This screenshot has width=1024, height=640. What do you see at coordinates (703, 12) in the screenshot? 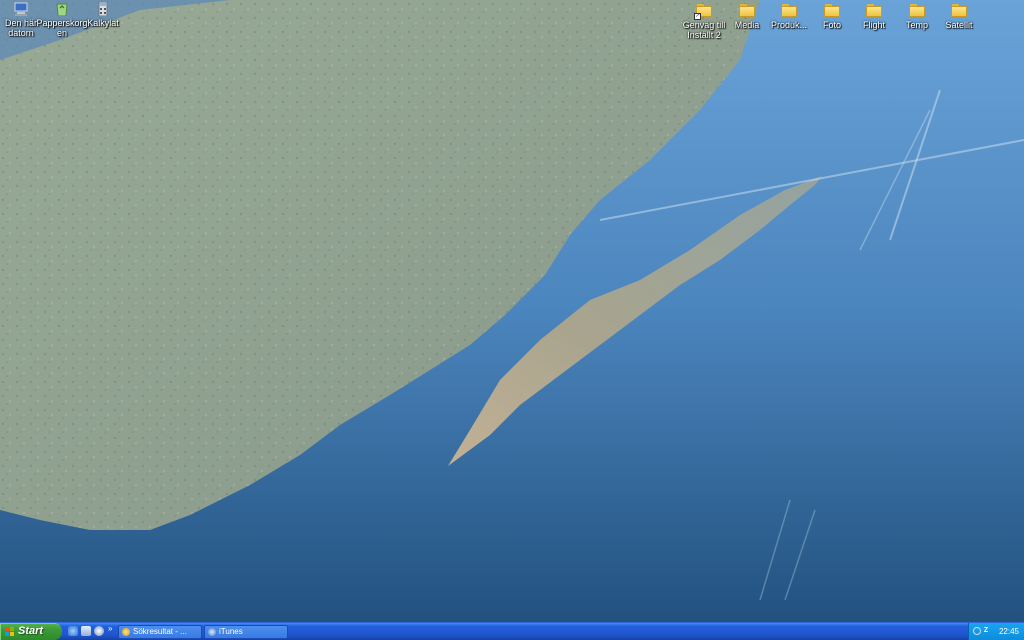
I see `folder-shortcut-icon: ↗` at bounding box center [703, 12].